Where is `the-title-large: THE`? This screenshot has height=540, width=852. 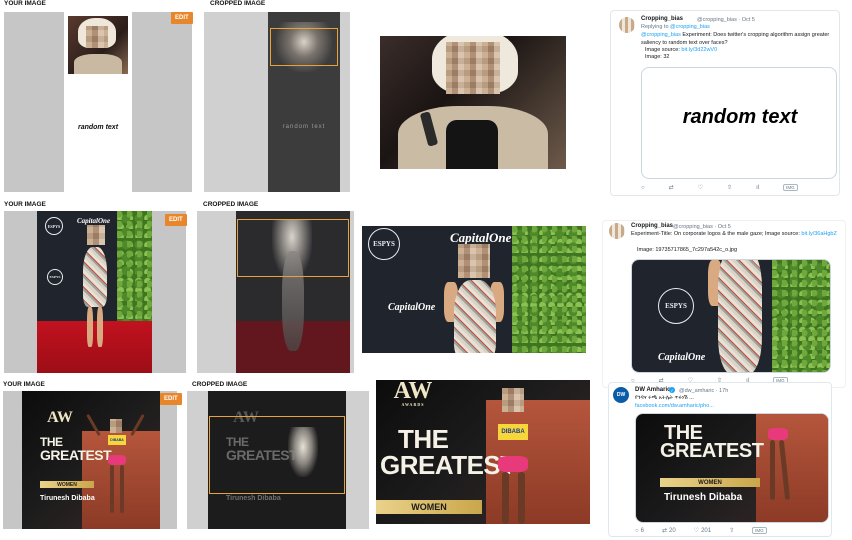 the-title-large: THE is located at coordinates (423, 439).